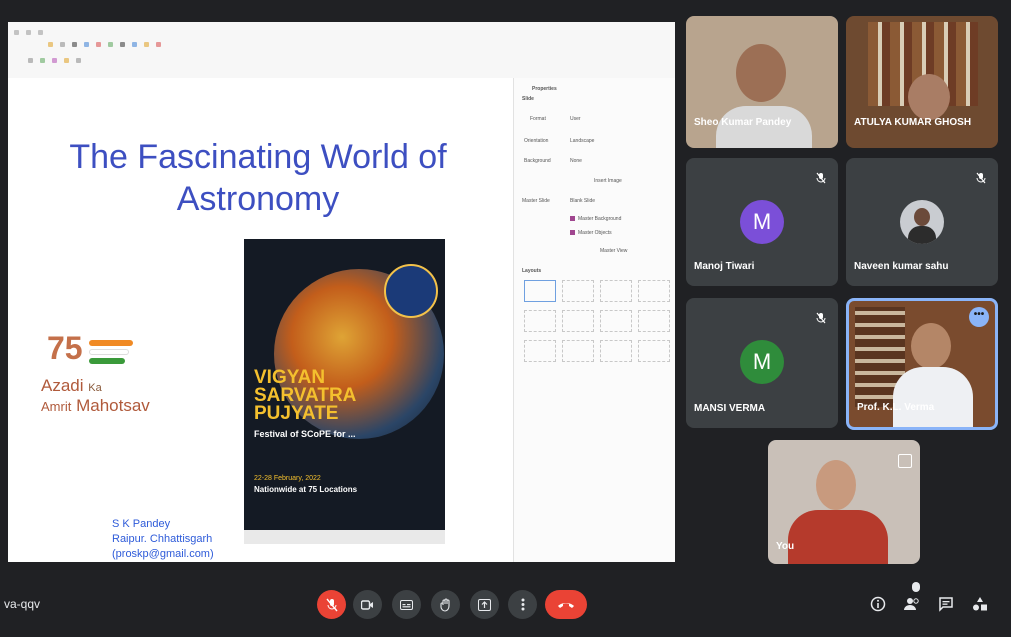 Image resolution: width=1011 pixels, height=637 pixels. Describe the element at coordinates (22, 604) in the screenshot. I see `meeting-code: va-qqv` at that location.